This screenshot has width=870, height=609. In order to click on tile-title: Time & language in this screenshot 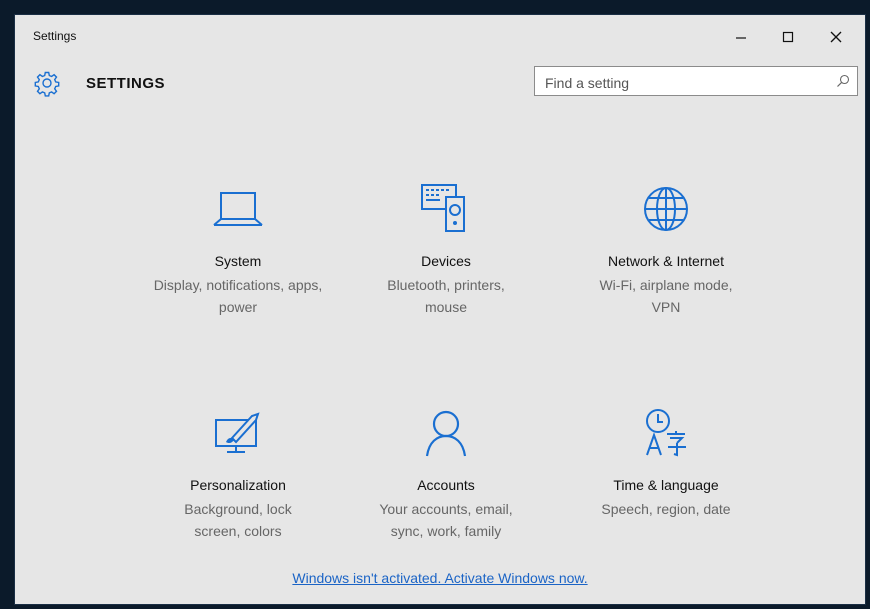, I will do `click(666, 485)`.